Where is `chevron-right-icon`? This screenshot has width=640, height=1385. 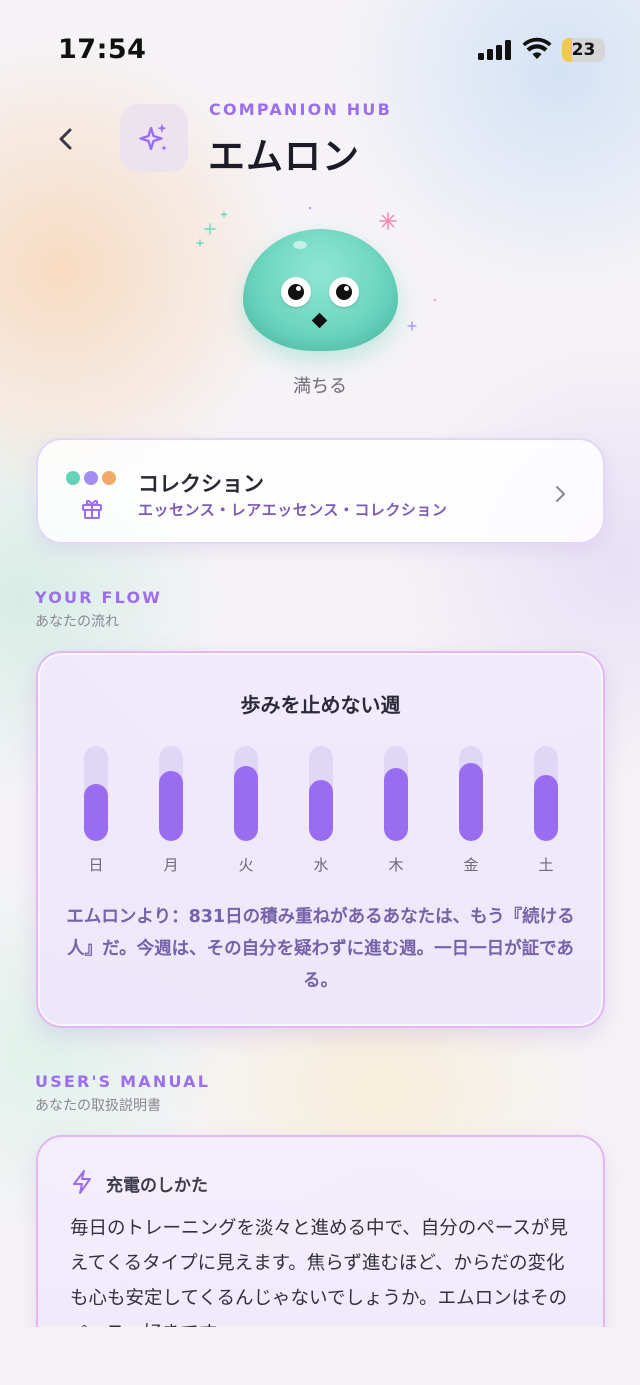 chevron-right-icon is located at coordinates (560, 494).